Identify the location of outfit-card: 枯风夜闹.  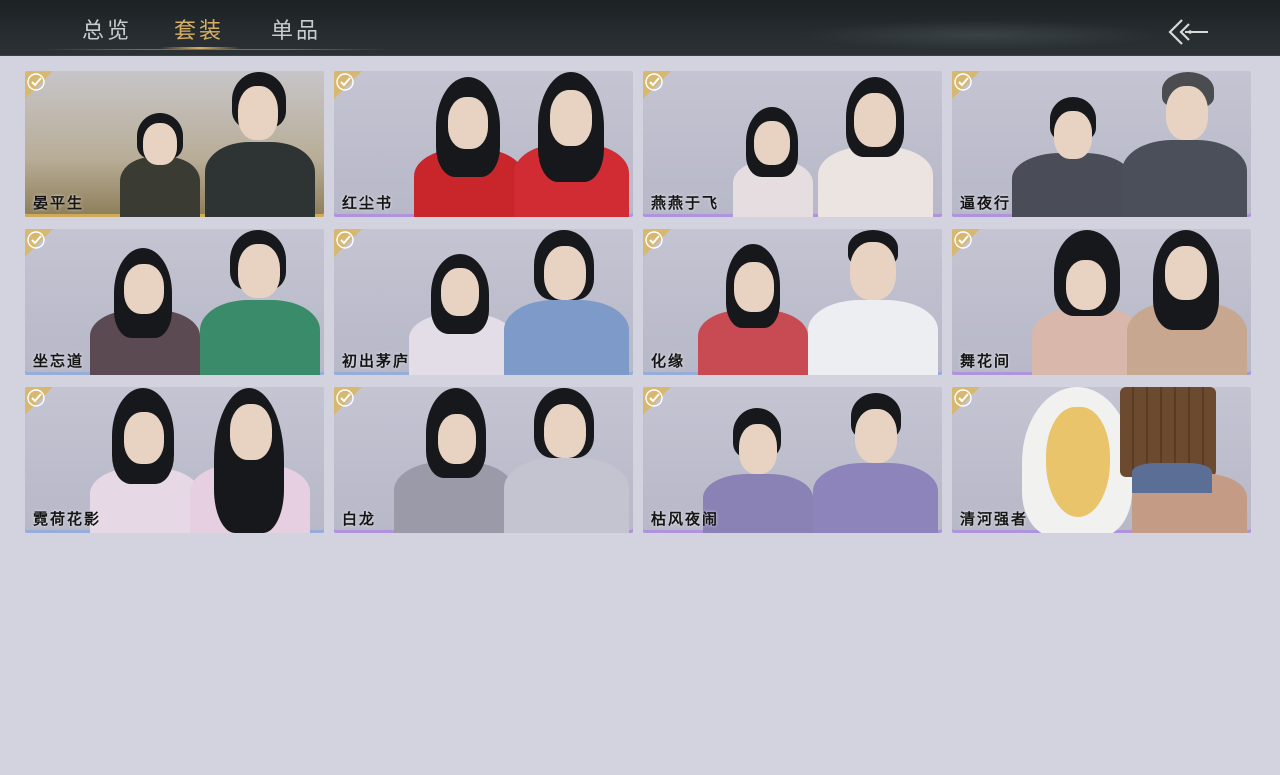
(792, 460).